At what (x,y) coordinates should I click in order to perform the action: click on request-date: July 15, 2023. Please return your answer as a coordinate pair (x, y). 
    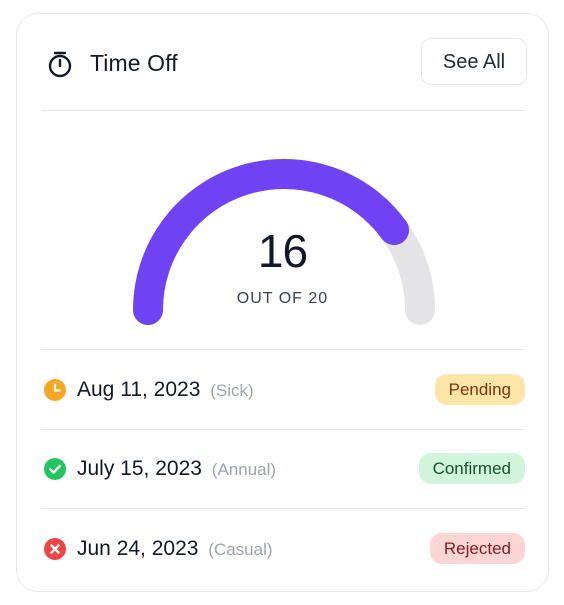
    Looking at the image, I should click on (139, 468).